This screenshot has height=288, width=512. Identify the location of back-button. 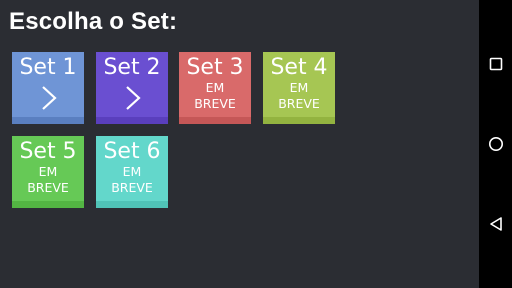
(495, 224).